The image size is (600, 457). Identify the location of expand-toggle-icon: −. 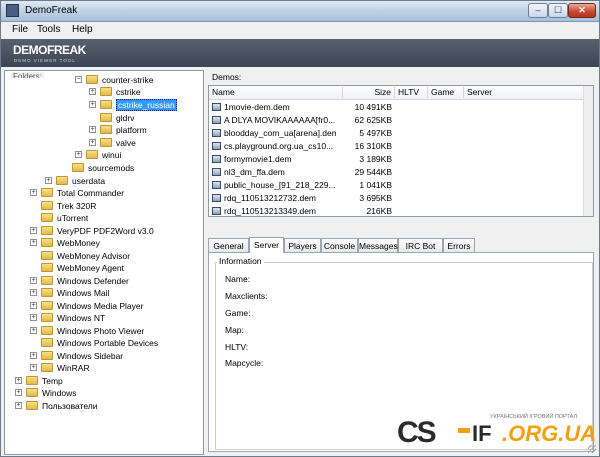
(78, 80).